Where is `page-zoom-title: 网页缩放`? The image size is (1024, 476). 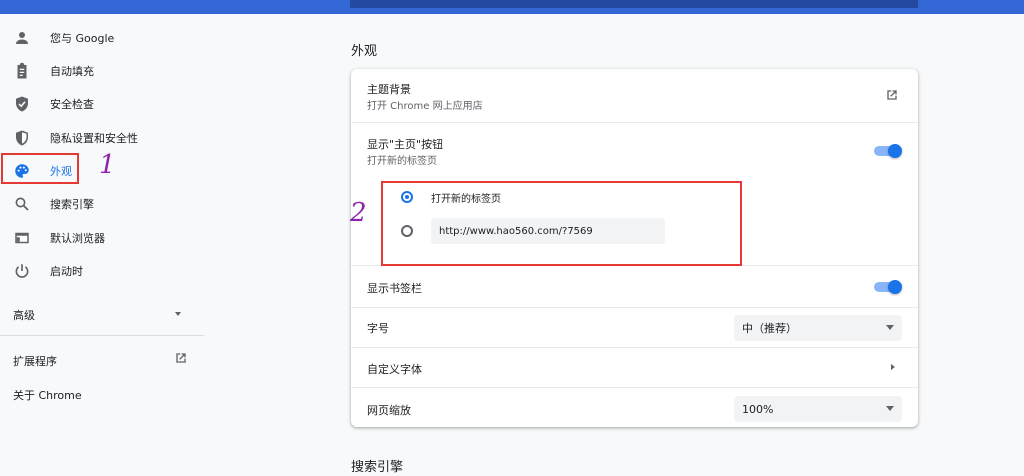
page-zoom-title: 网页缩放 is located at coordinates (389, 410).